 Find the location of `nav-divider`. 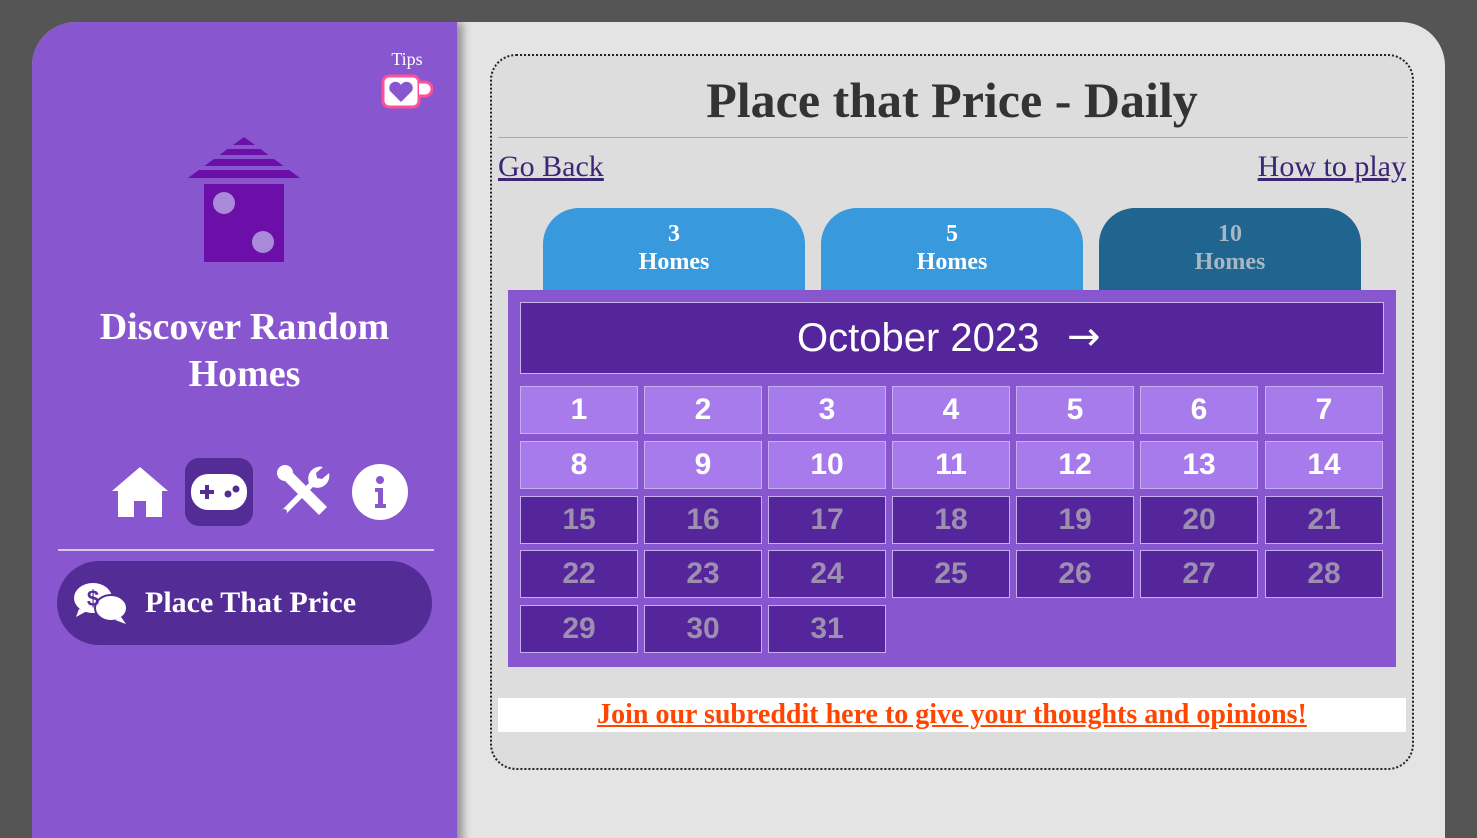

nav-divider is located at coordinates (246, 550).